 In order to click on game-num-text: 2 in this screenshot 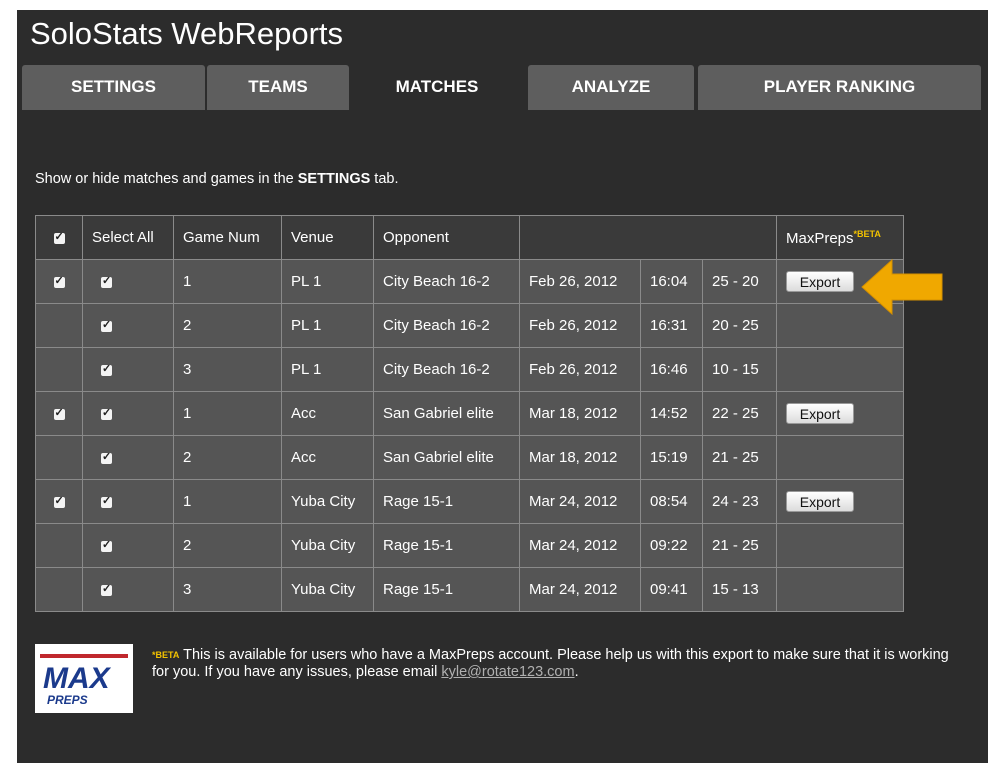, I will do `click(187, 325)`.